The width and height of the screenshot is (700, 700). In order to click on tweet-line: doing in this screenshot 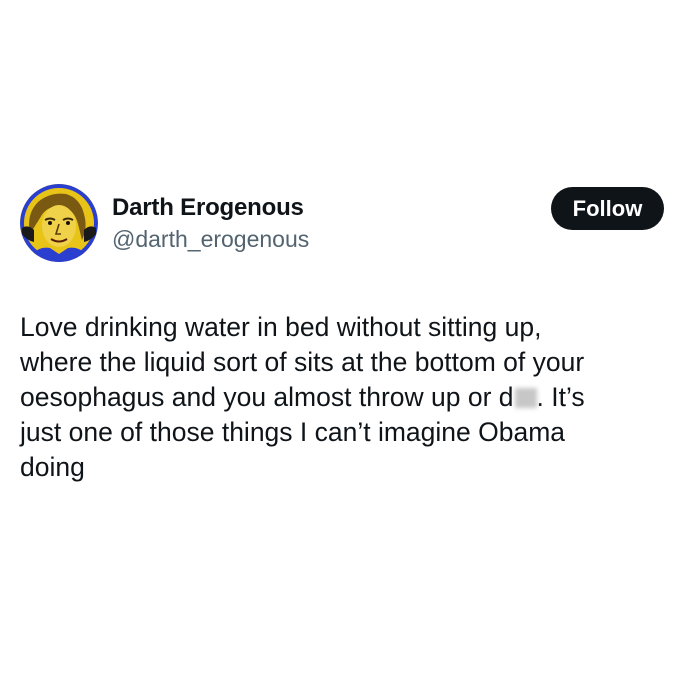, I will do `click(52, 467)`.